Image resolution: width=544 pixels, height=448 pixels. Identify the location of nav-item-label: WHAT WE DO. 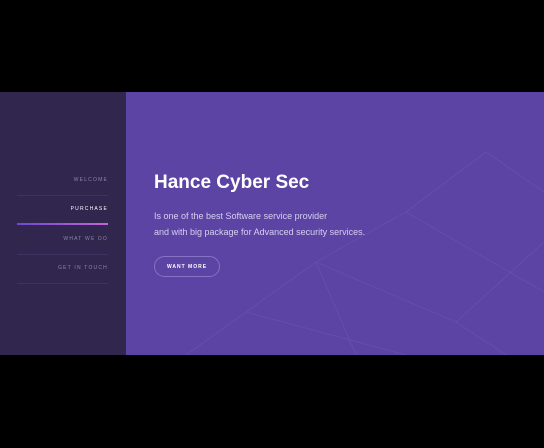
(85, 239).